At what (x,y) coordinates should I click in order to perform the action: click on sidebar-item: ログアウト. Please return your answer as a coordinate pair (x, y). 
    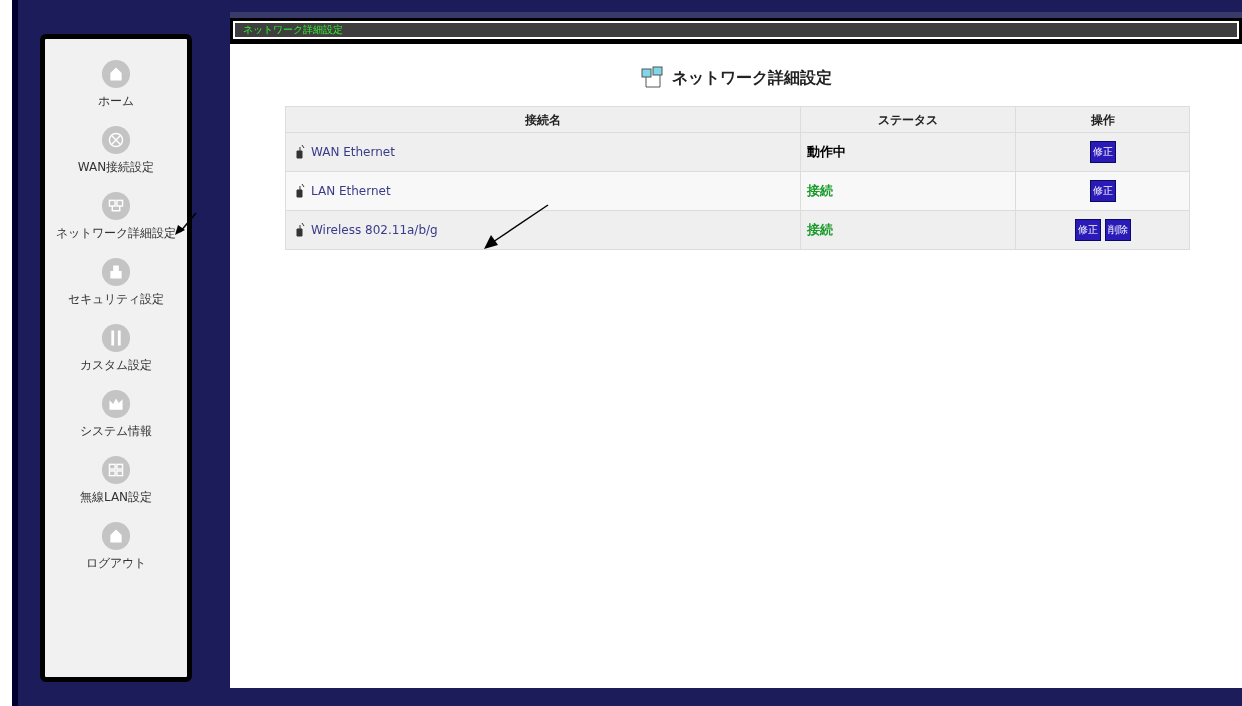
    Looking at the image, I should click on (116, 550).